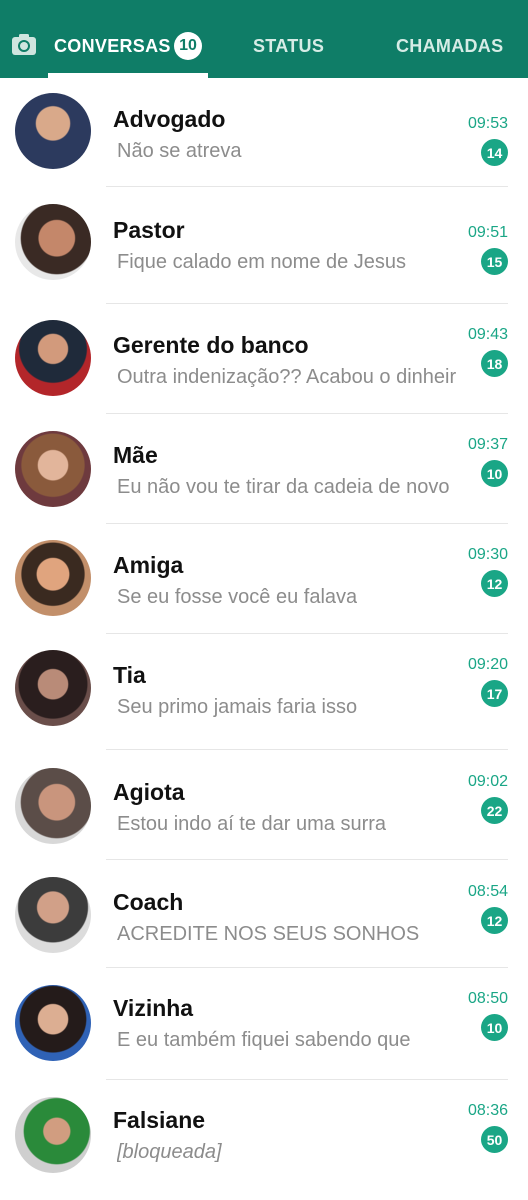 This screenshot has width=528, height=1200. Describe the element at coordinates (449, 46) in the screenshot. I see `tab-chamadas: CHAMADAS` at that location.